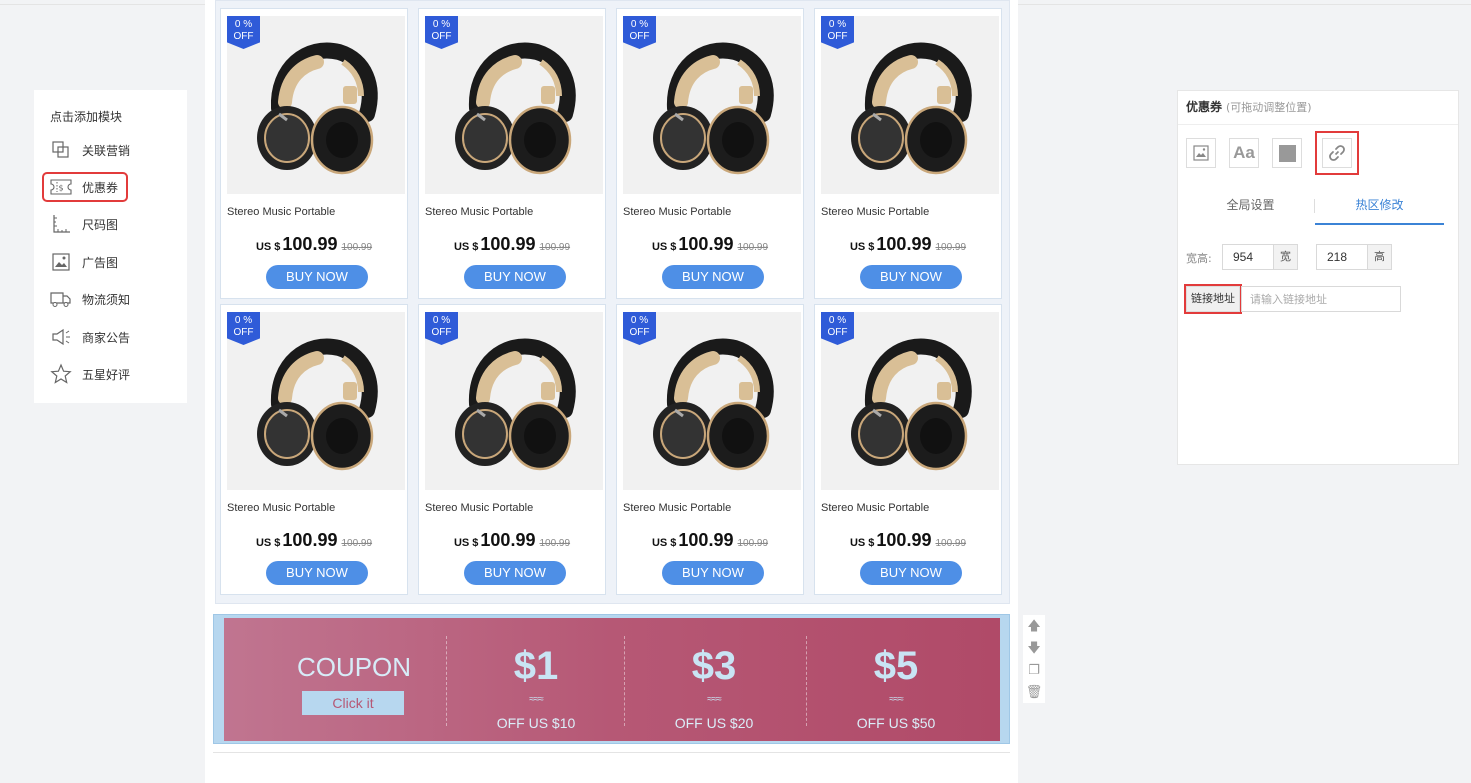  What do you see at coordinates (611, 752) in the screenshot?
I see `canvas-bottom-divider` at bounding box center [611, 752].